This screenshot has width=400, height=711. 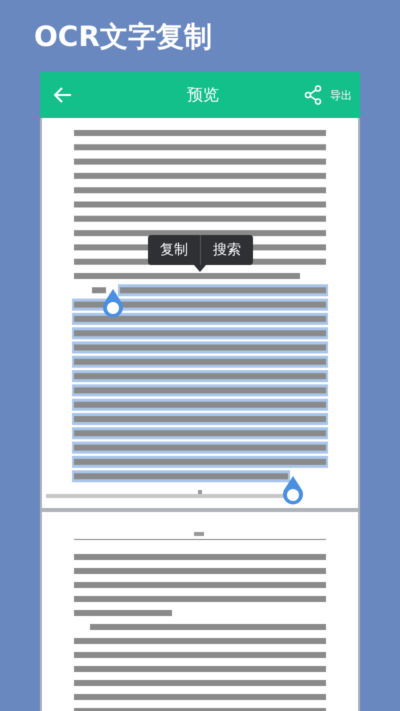 What do you see at coordinates (313, 95) in the screenshot?
I see `share-icon` at bounding box center [313, 95].